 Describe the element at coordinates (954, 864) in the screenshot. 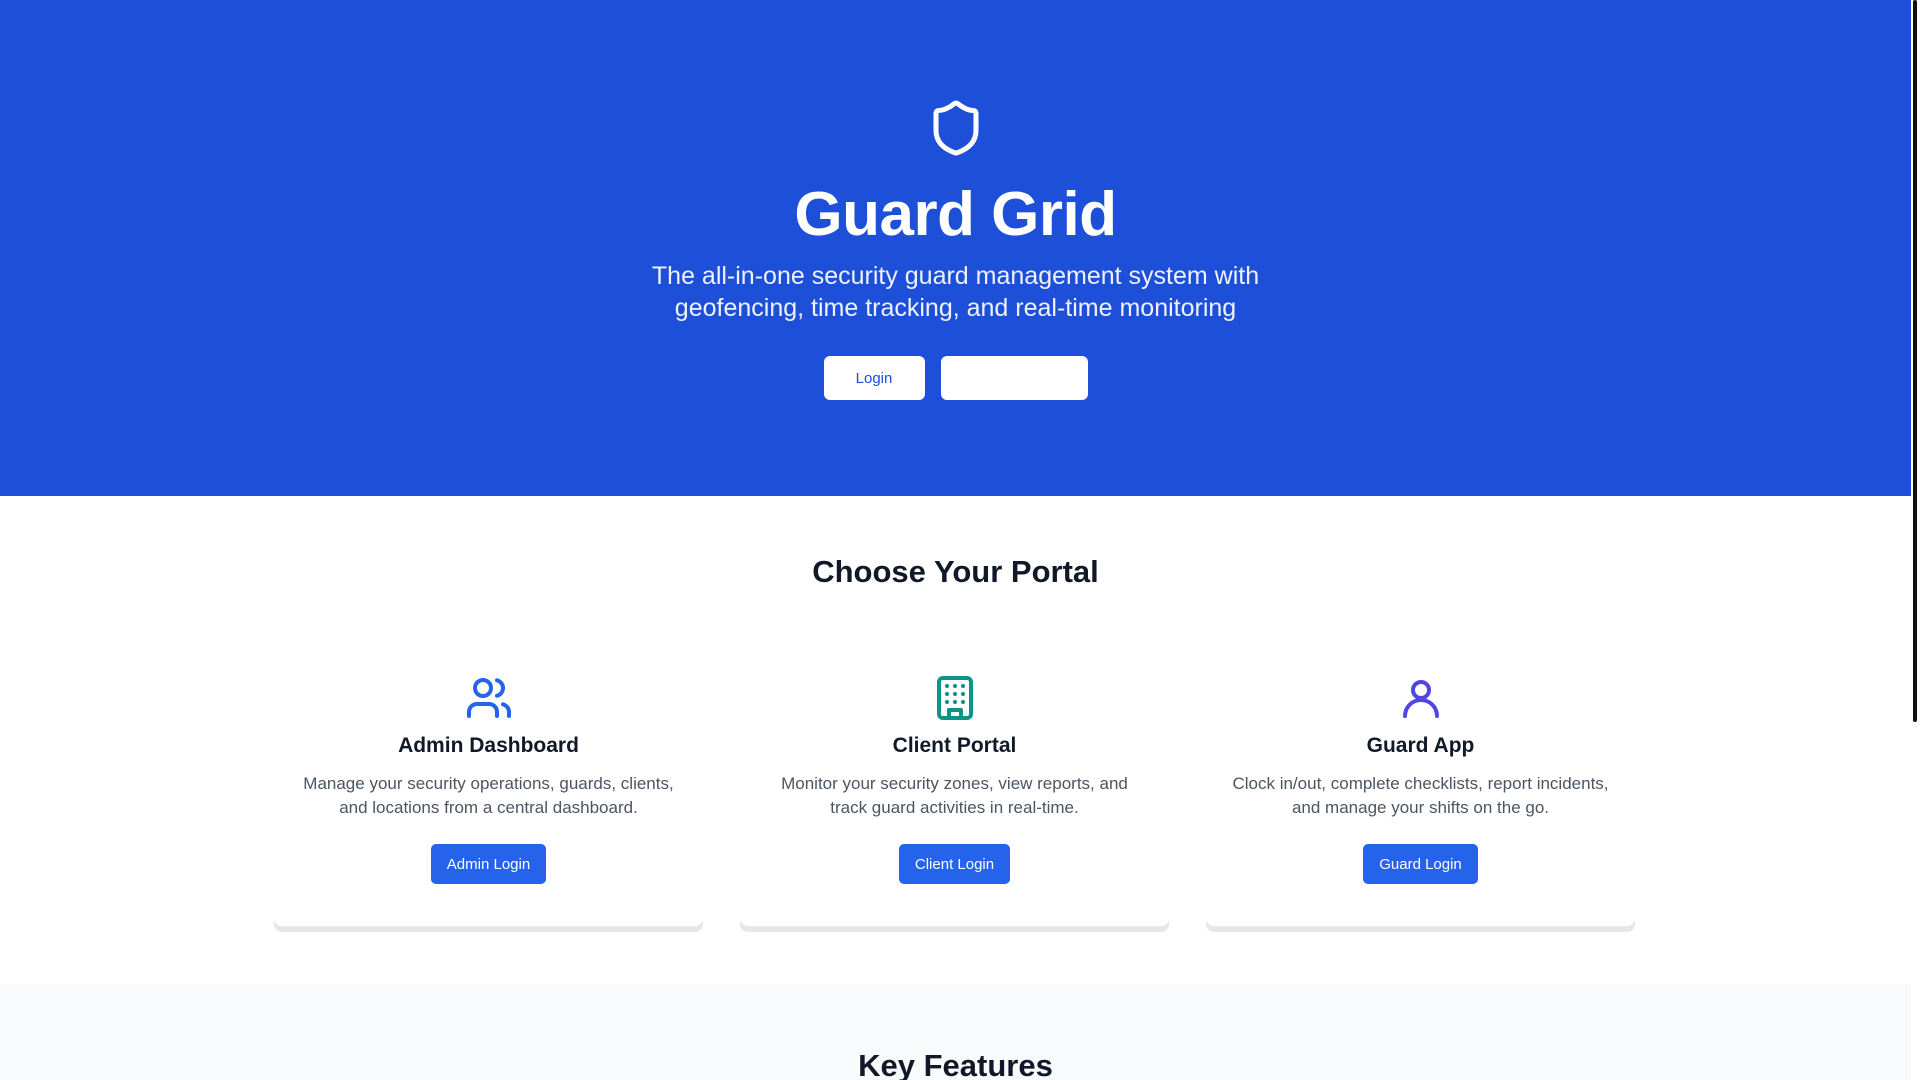

I see `client-login-button: Client Login` at that location.